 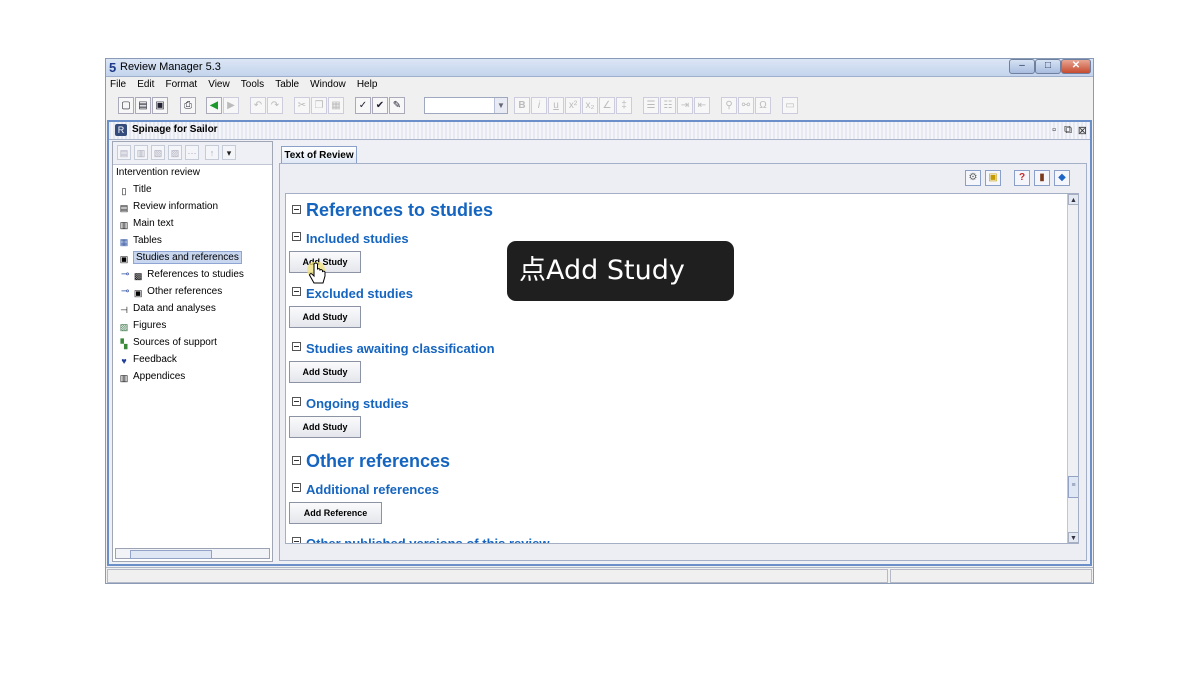 What do you see at coordinates (124, 208) in the screenshot?
I see `info-icon: ▤` at bounding box center [124, 208].